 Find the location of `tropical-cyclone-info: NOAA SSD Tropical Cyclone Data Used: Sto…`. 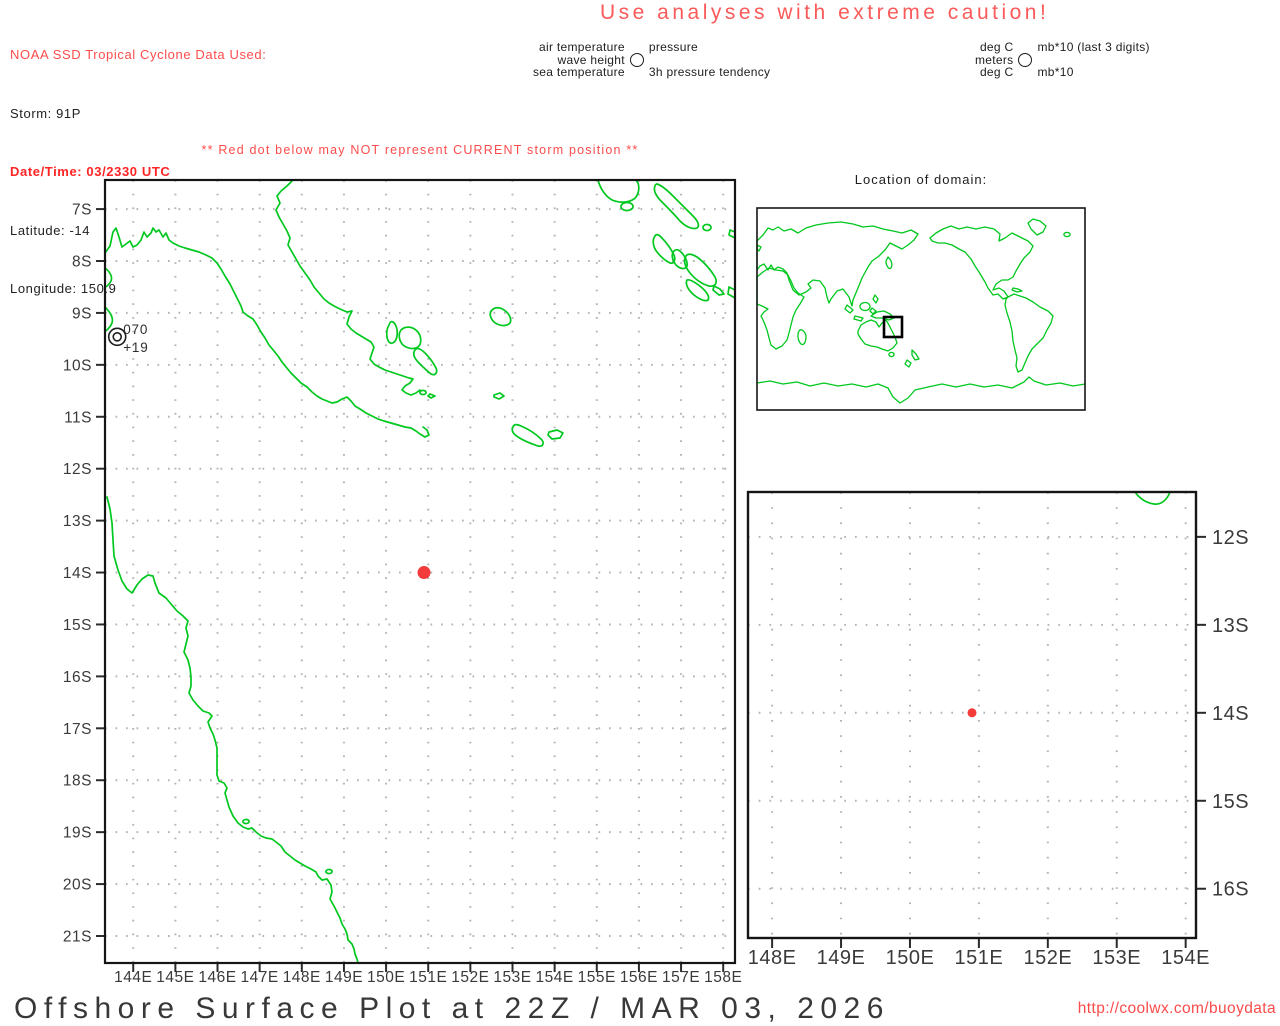

tropical-cyclone-info: NOAA SSD Tropical Cyclone Data Used: Sto… is located at coordinates (138, 162).